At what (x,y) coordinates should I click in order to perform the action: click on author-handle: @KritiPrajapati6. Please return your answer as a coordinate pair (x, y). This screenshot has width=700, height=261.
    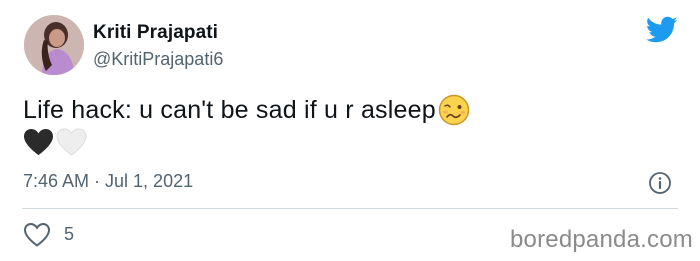
    Looking at the image, I should click on (158, 59).